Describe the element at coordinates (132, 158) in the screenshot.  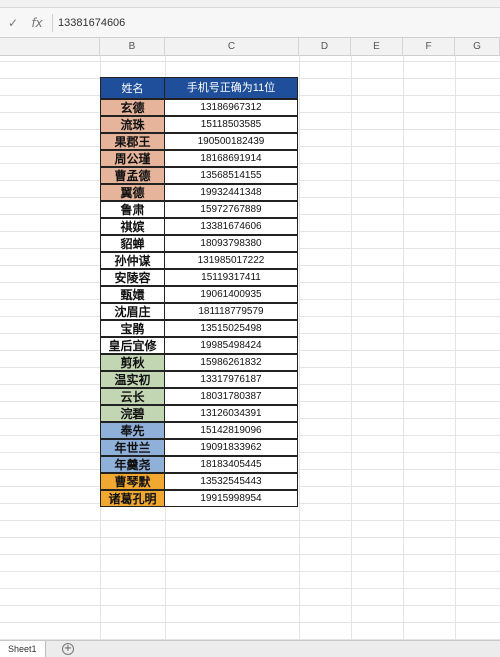
I see `name-cell: 周公瑾` at that location.